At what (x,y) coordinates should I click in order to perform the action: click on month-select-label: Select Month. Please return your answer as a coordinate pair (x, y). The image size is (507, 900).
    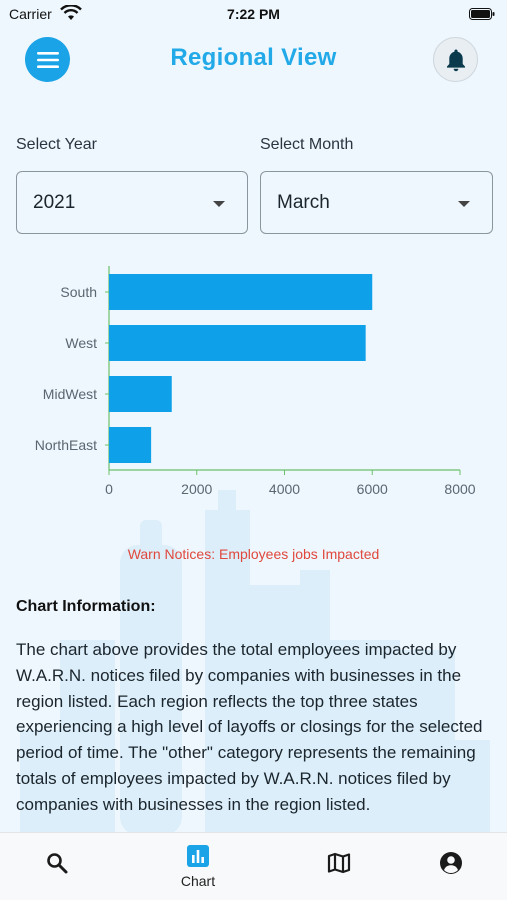
    Looking at the image, I should click on (307, 144).